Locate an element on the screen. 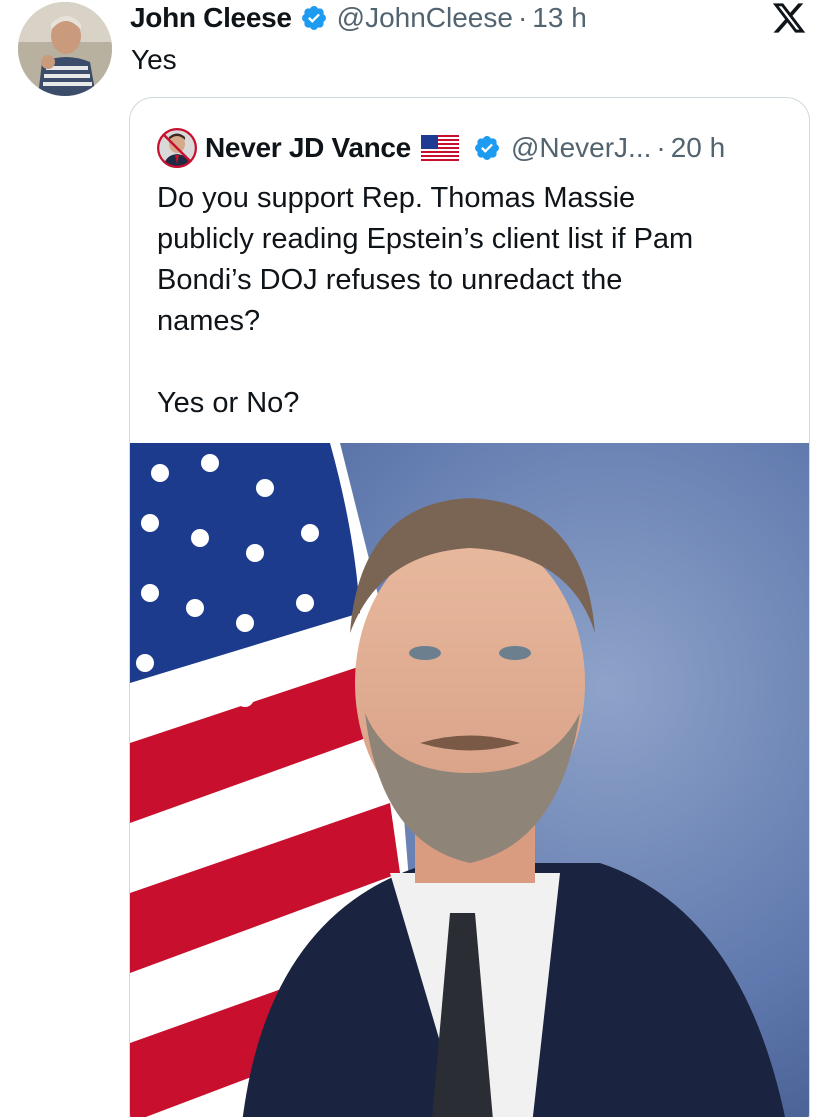  quoted-tweet-header: Never JD Vance @NeverJ... · 20 h is located at coordinates (441, 148).